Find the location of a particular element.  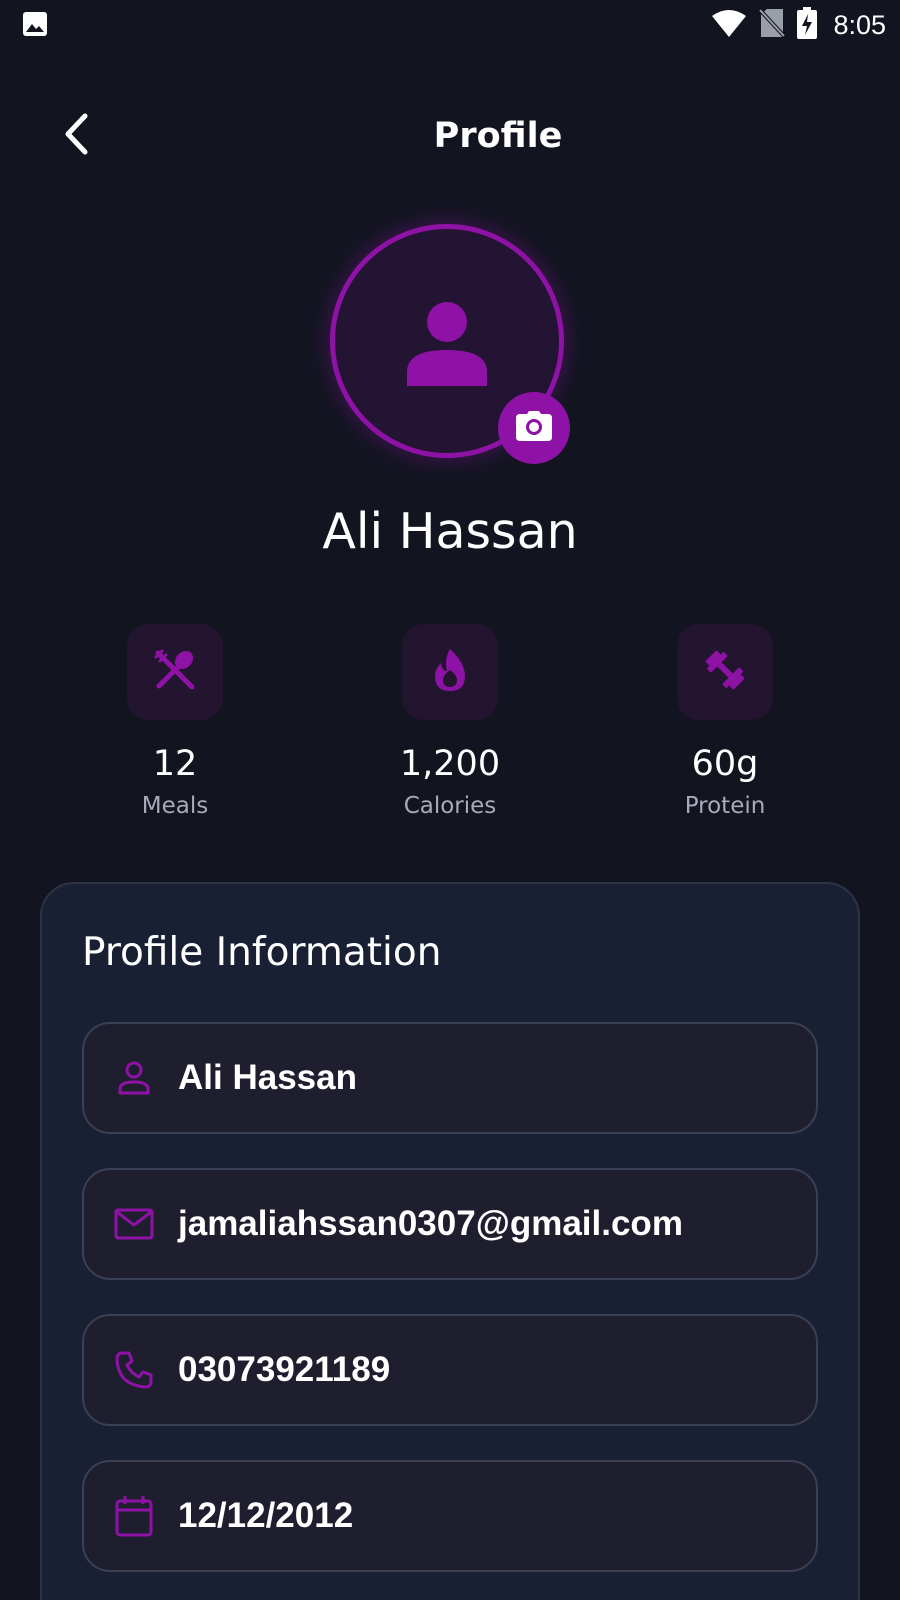

page-title: Profile is located at coordinates (498, 136).